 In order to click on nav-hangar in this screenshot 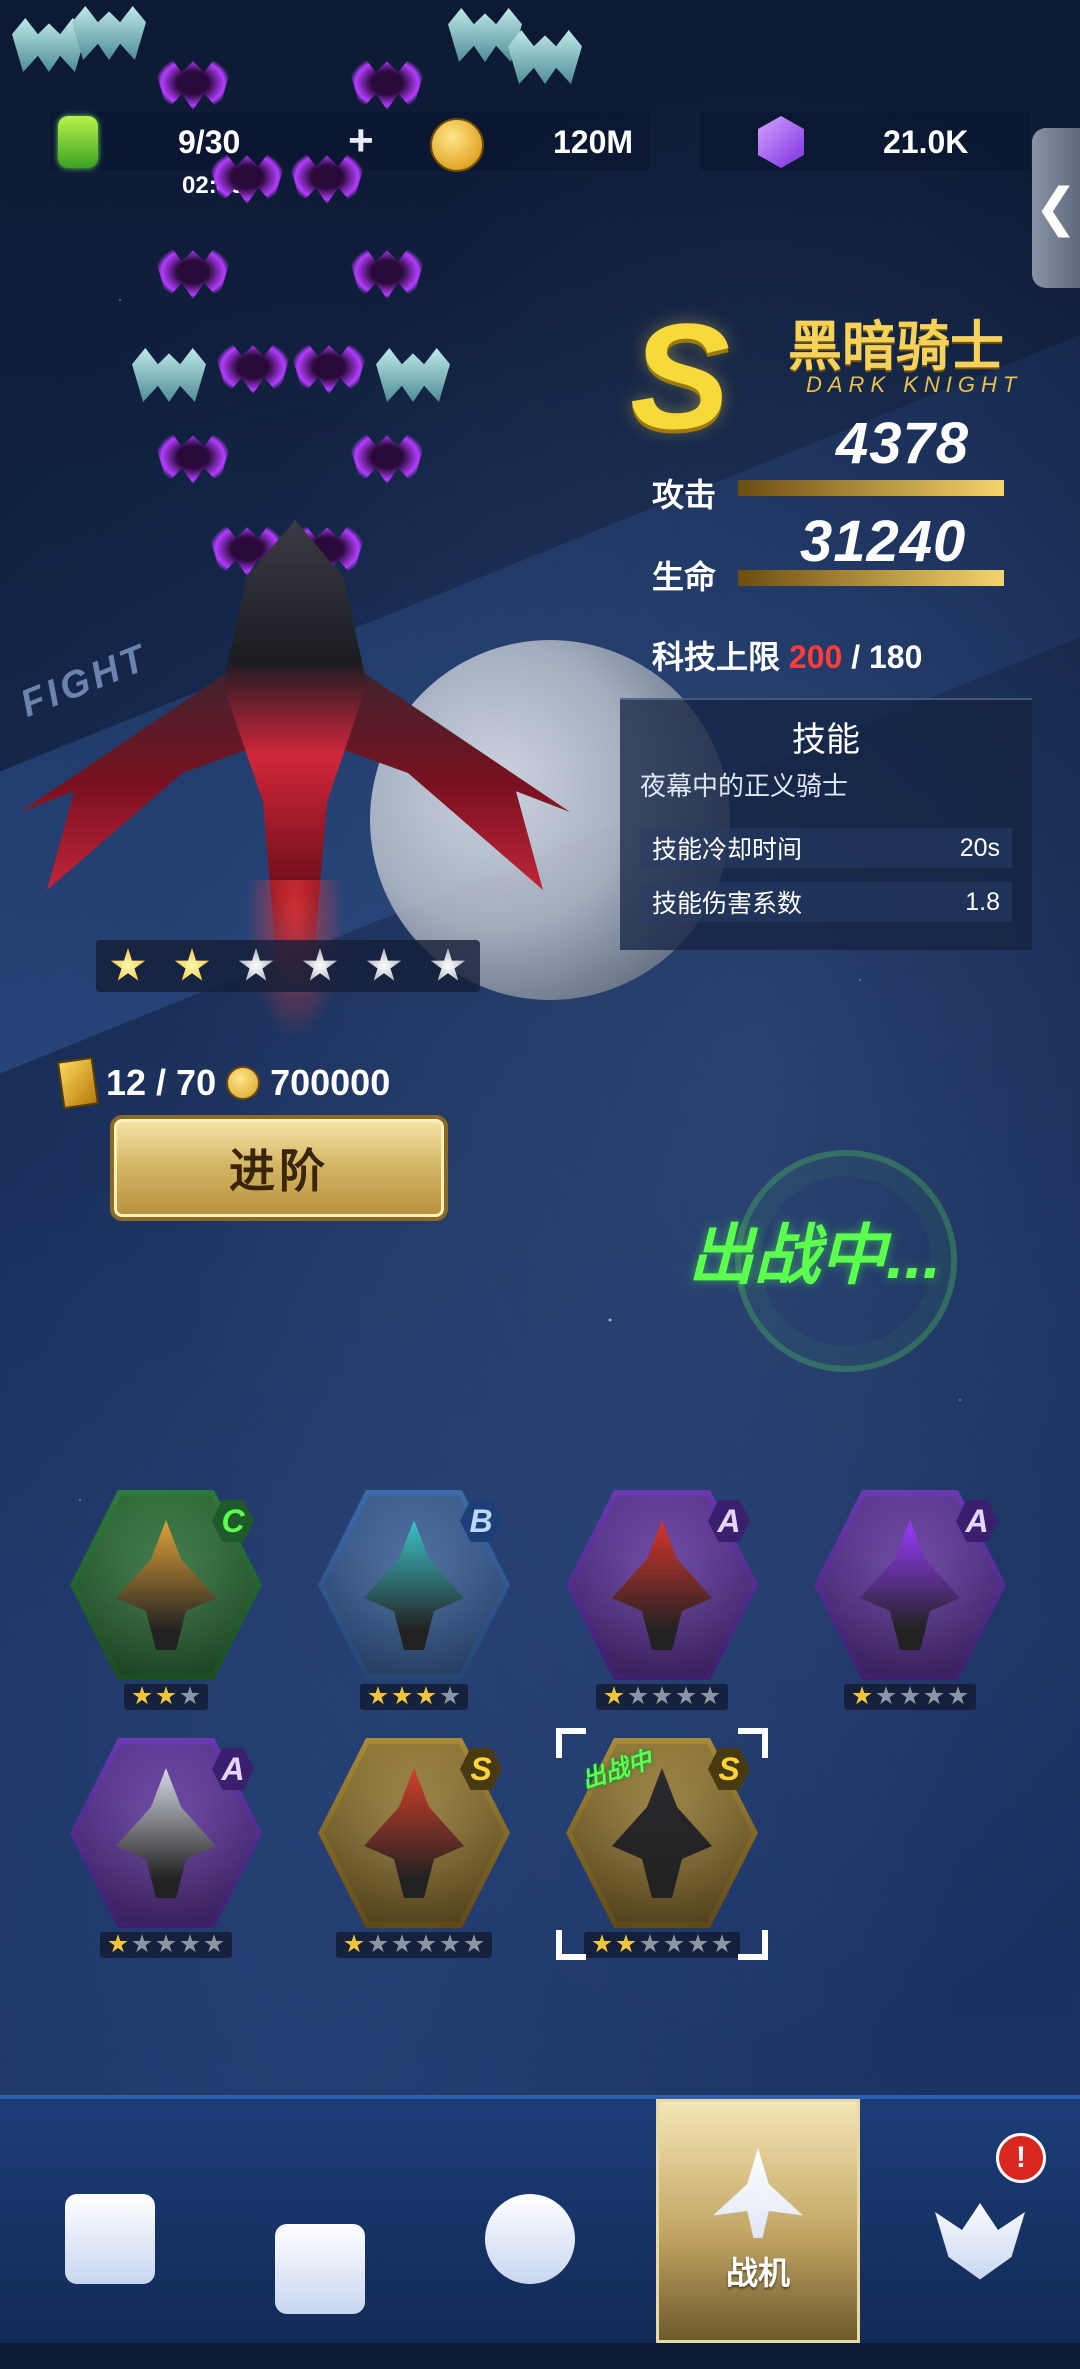, I will do `click(110, 2239)`.